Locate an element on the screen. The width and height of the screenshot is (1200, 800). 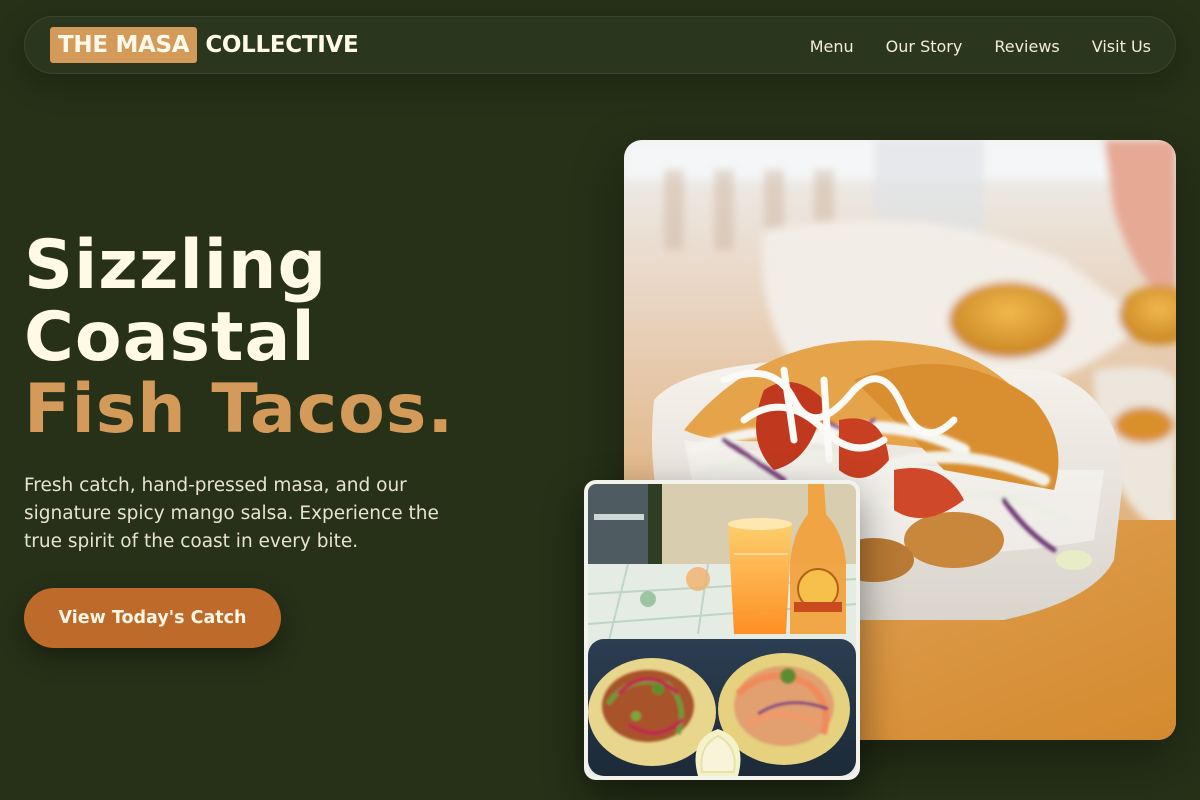
nav-link-menu: Menu is located at coordinates (832, 46).